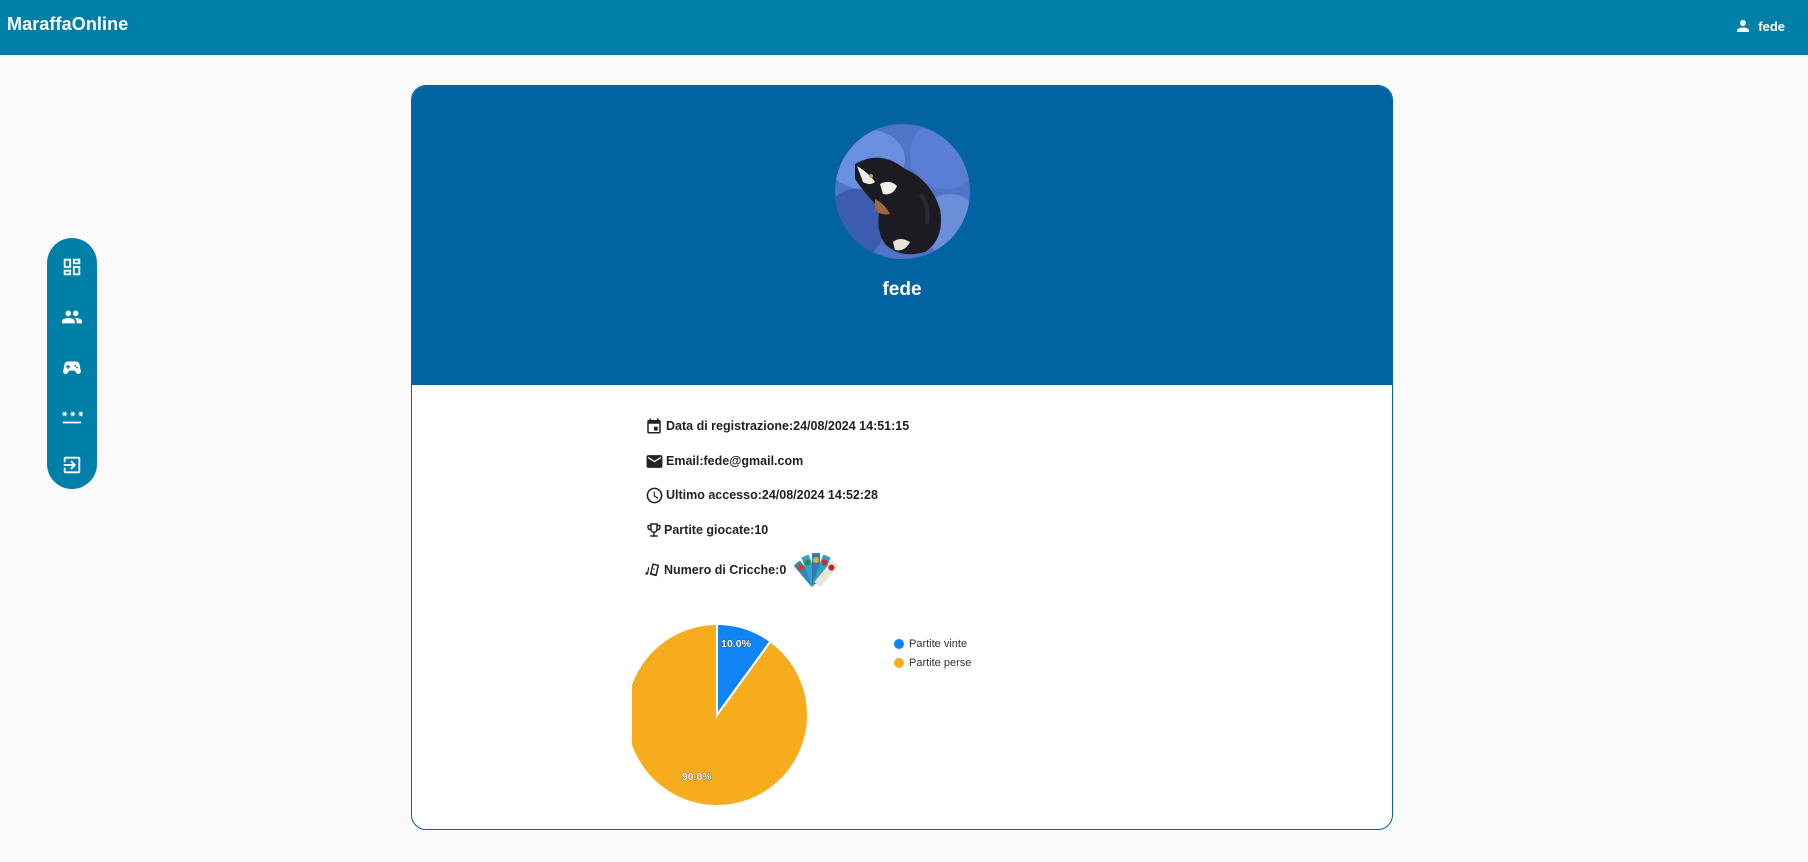 The image size is (1808, 862). Describe the element at coordinates (697, 777) in the screenshot. I see `pie-label-lost: 90.0%` at that location.